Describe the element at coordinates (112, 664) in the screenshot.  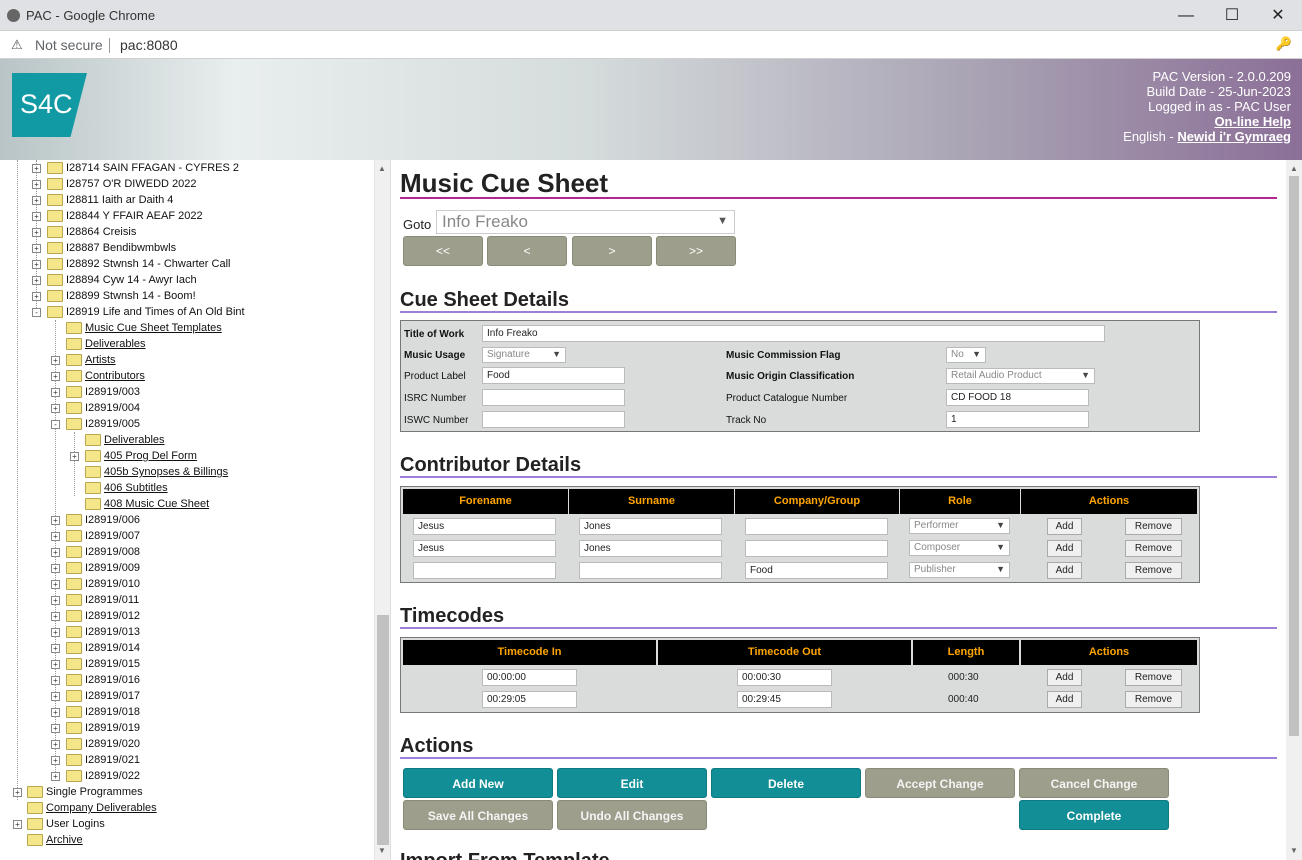
I see `tree-node-label: I28919/015` at that location.